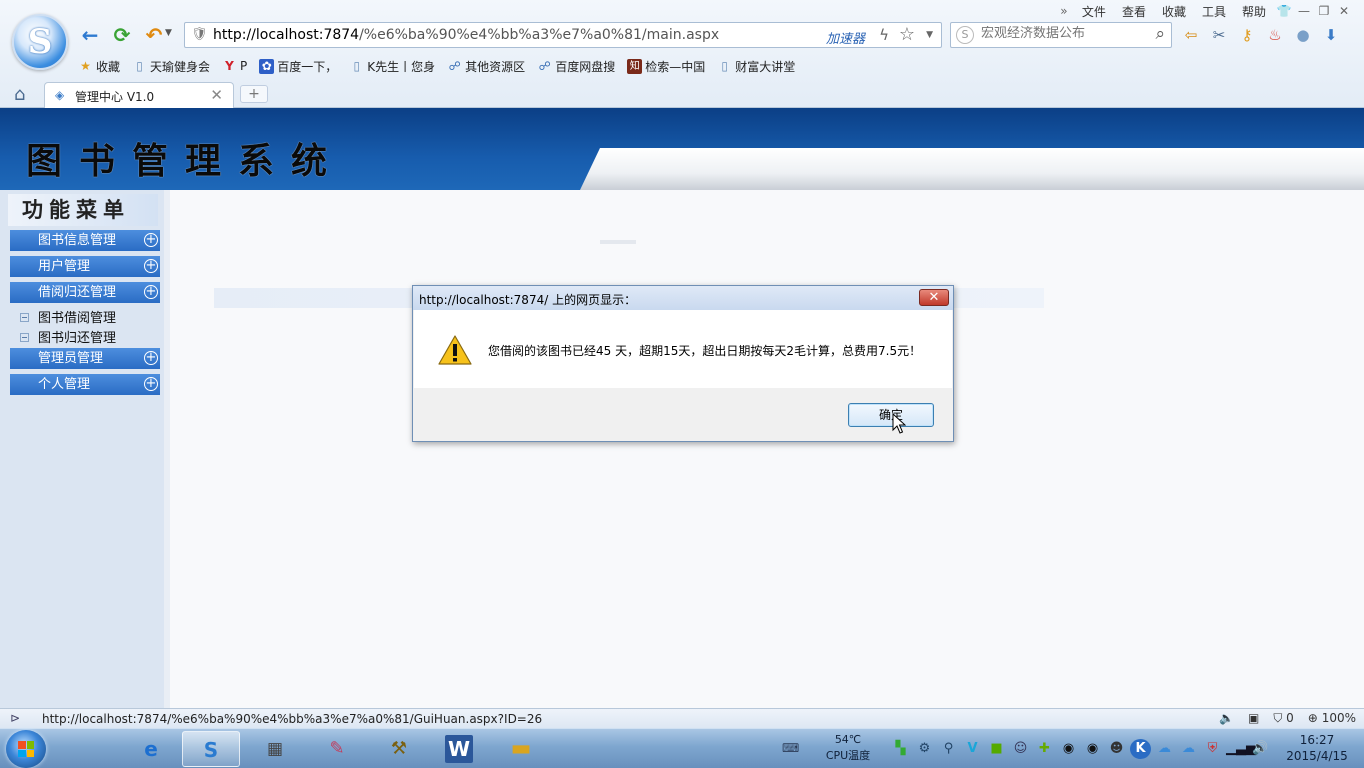  What do you see at coordinates (85, 384) in the screenshot?
I see `menu-personal: 个人管理 +` at bounding box center [85, 384].